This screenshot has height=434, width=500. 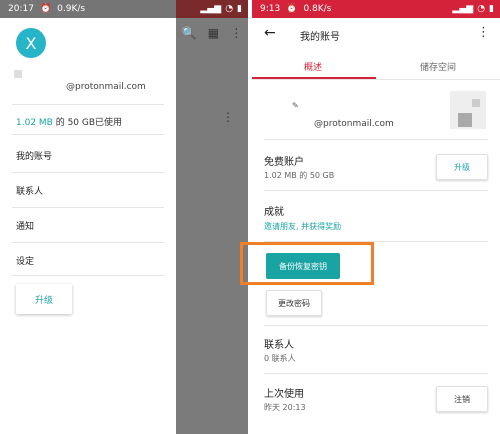 What do you see at coordinates (376, 67) in the screenshot?
I see `tab-bar: 概述 储存空间` at bounding box center [376, 67].